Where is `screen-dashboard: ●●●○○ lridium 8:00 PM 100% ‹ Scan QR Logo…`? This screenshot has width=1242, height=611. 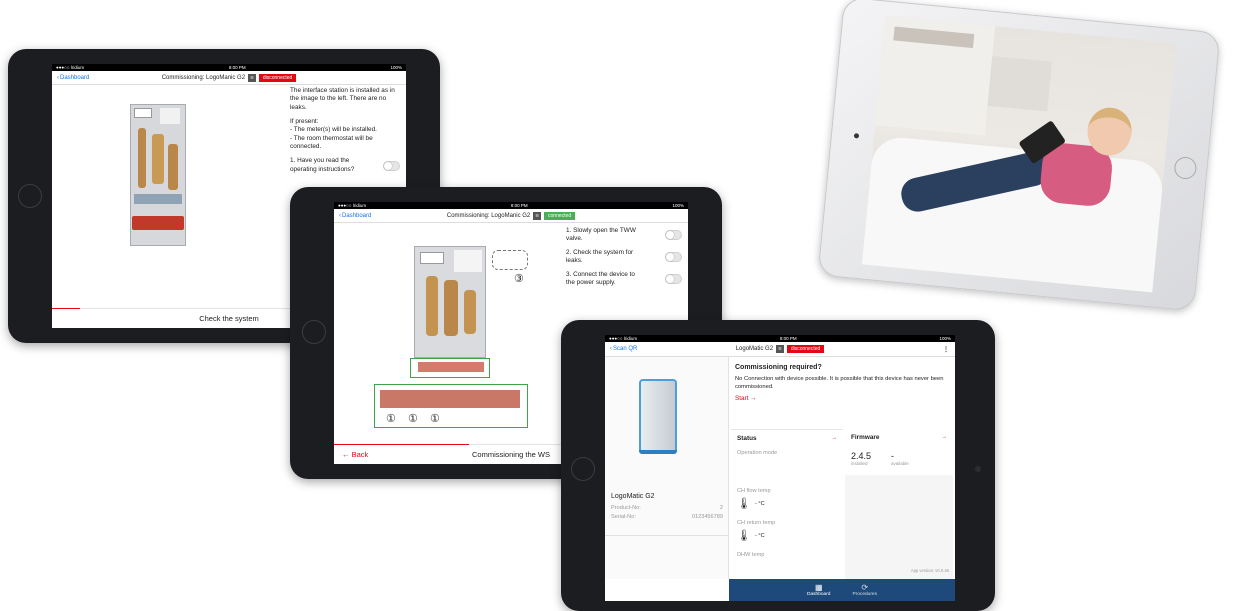
screen-dashboard: ●●●○○ lridium 8:00 PM 100% ‹ Scan QR Logo… is located at coordinates (780, 468).